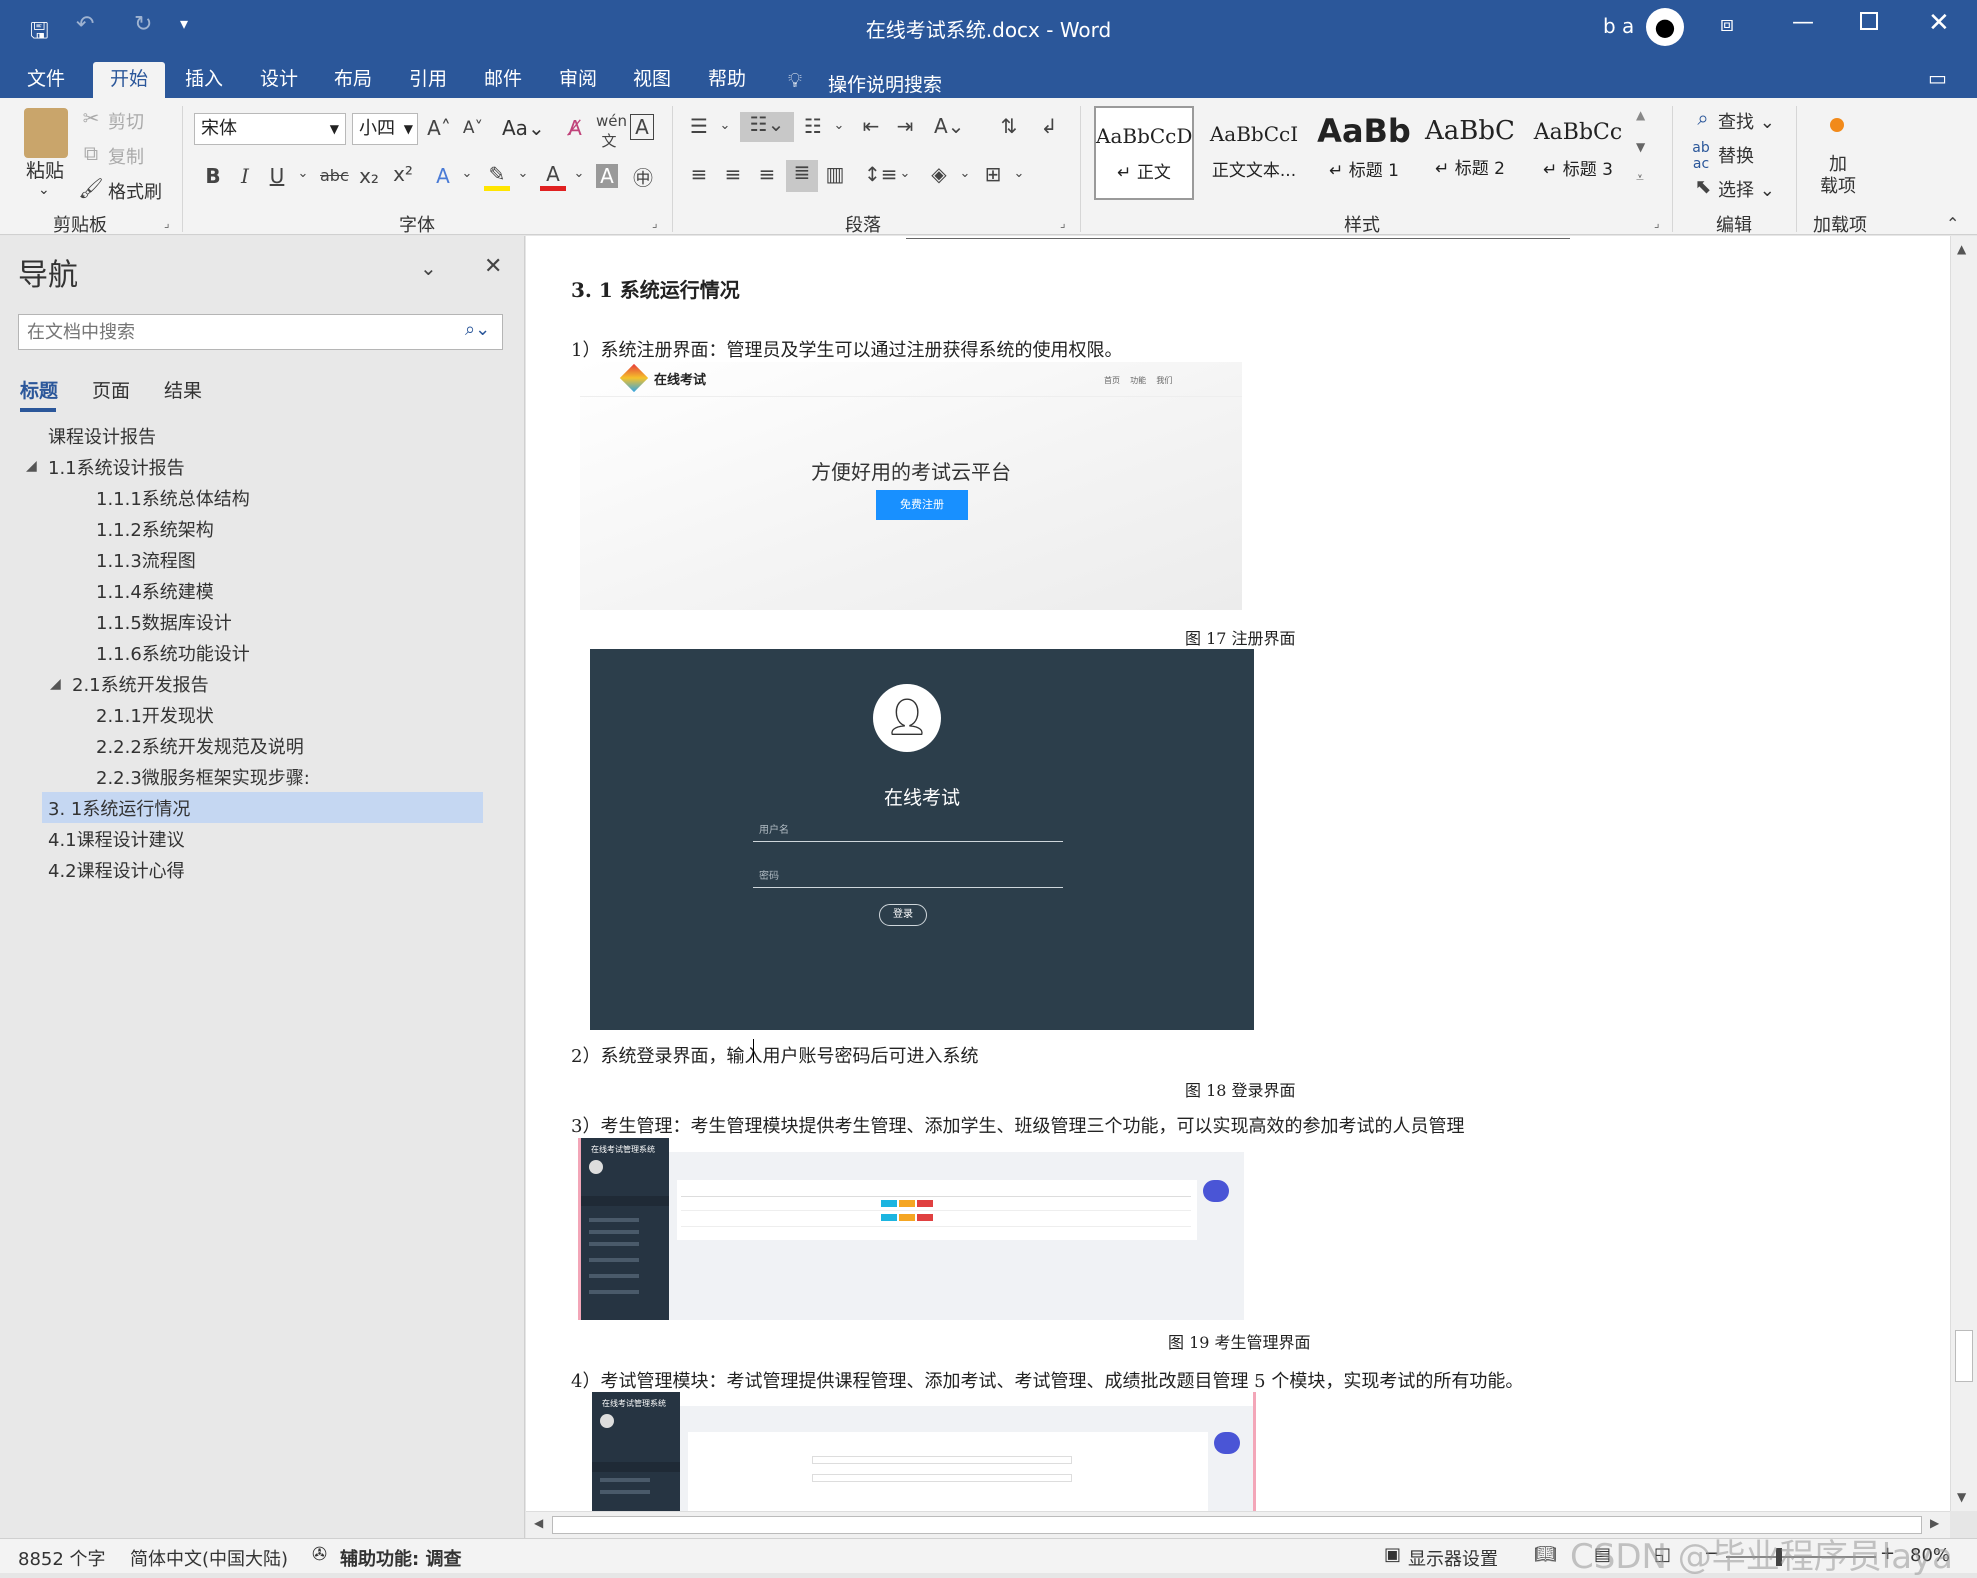 The width and height of the screenshot is (1977, 1578). Describe the element at coordinates (905, 173) in the screenshot. I see `line-spacing-dropdown-icon: ⌄` at that location.